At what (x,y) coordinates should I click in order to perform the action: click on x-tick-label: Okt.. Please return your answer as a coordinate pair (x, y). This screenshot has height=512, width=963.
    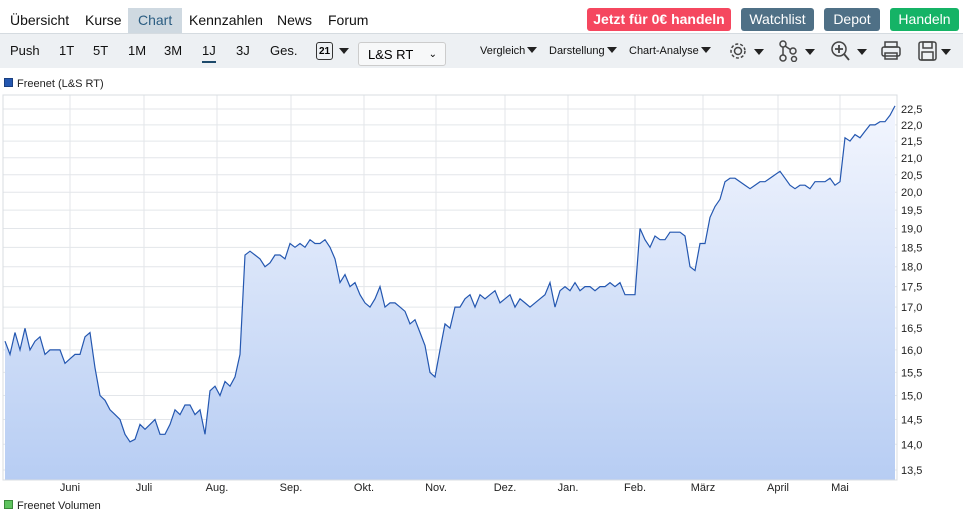
    Looking at the image, I should click on (364, 488).